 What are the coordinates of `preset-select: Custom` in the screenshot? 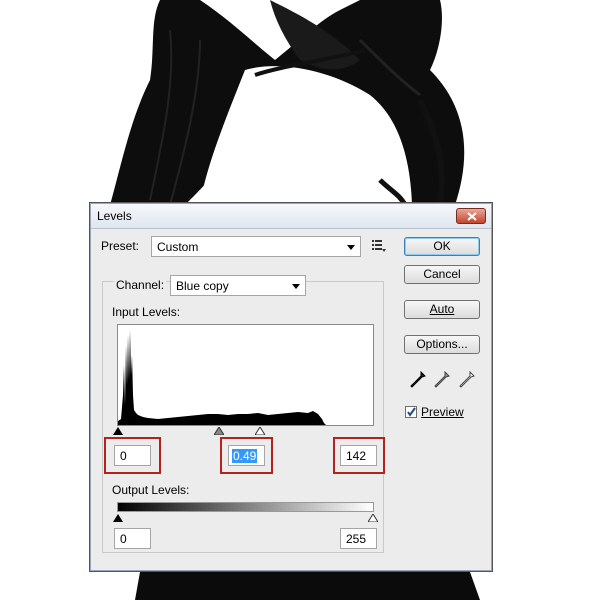 It's located at (256, 246).